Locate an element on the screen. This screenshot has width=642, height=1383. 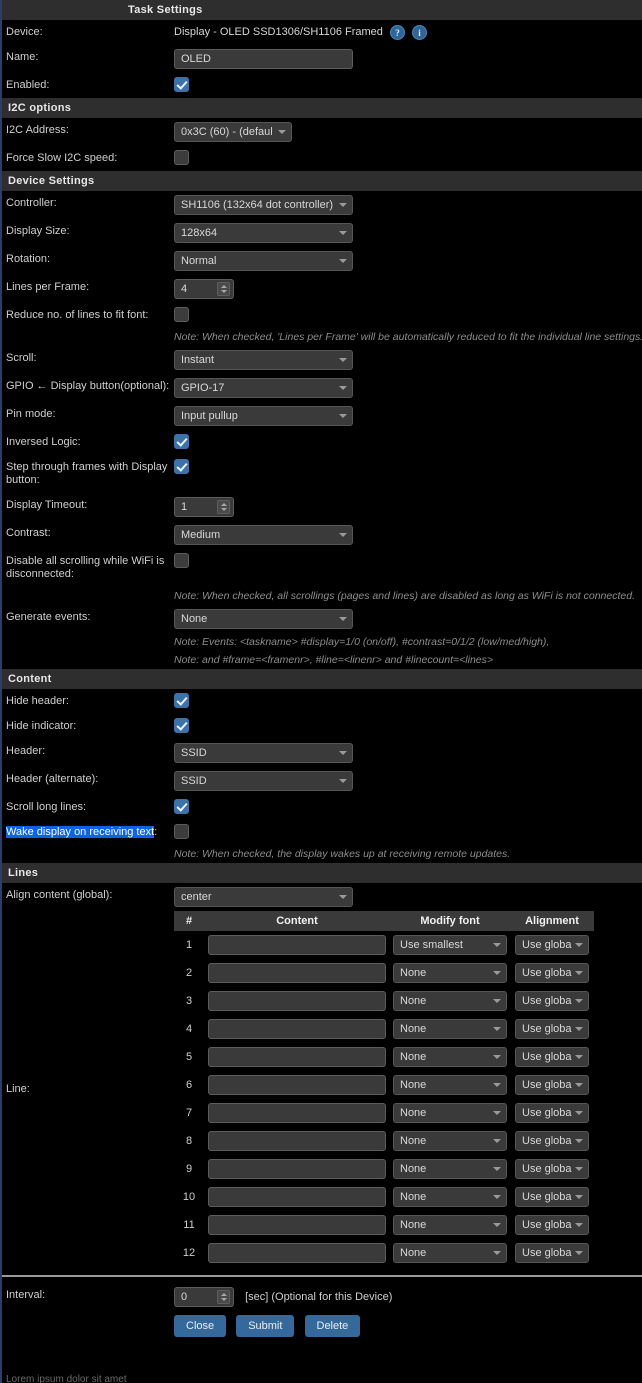
generate-events-cell: None is located at coordinates (408, 619).